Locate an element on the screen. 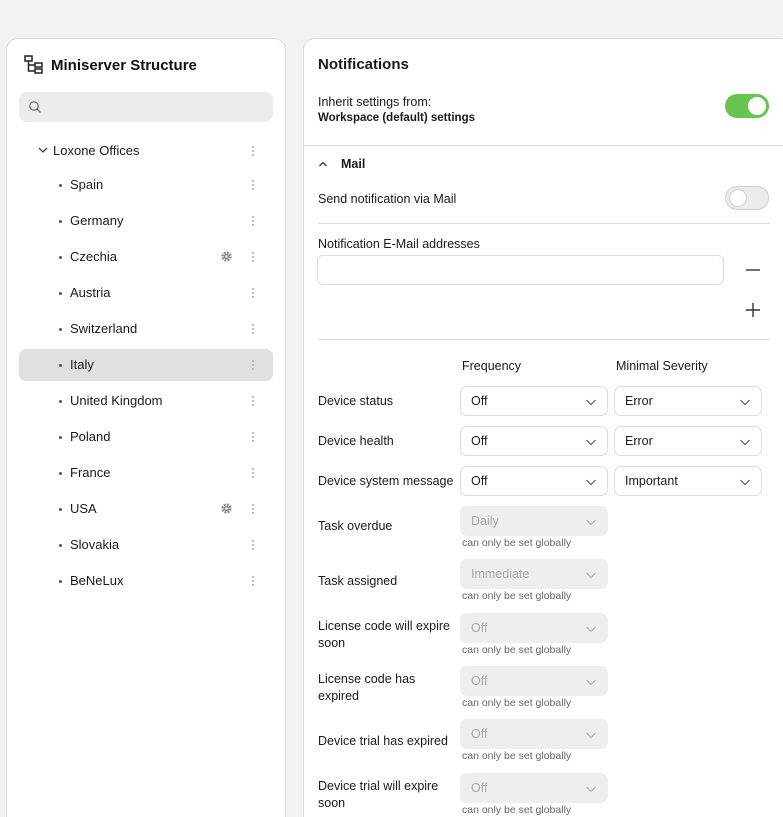 This screenshot has width=783, height=817. severity-value: Important is located at coordinates (651, 481).